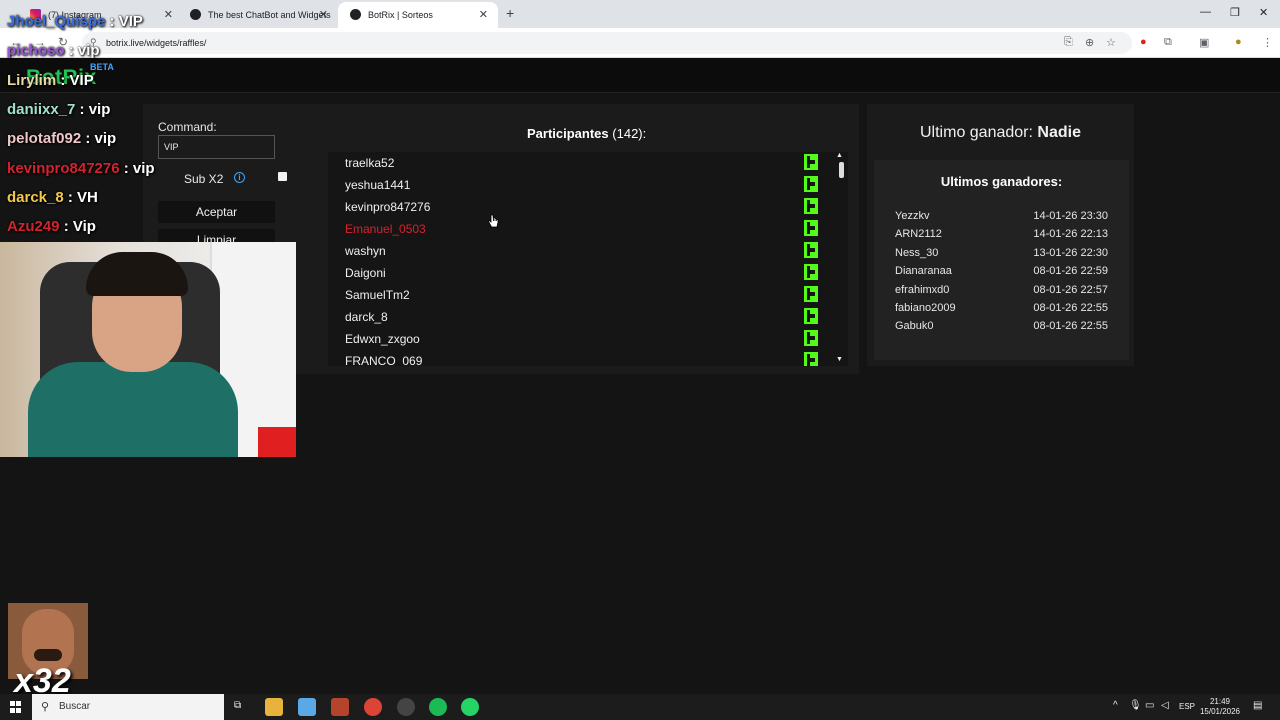 The width and height of the screenshot is (1280, 720). Describe the element at coordinates (1005, 256) in the screenshot. I see `winner-row: Ness_30 13-01-26 22:30` at that location.